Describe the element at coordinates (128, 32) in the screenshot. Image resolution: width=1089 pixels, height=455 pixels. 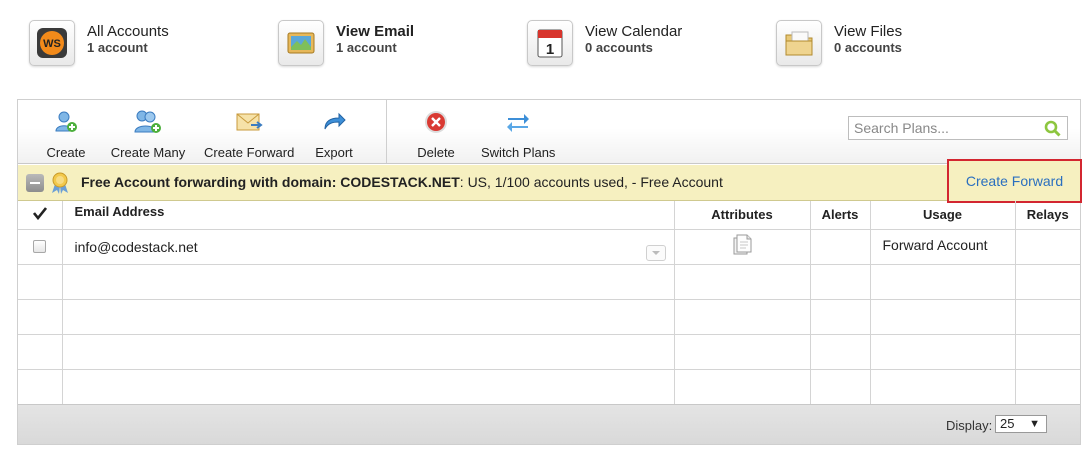
I see `nav-title: All Accounts` at that location.